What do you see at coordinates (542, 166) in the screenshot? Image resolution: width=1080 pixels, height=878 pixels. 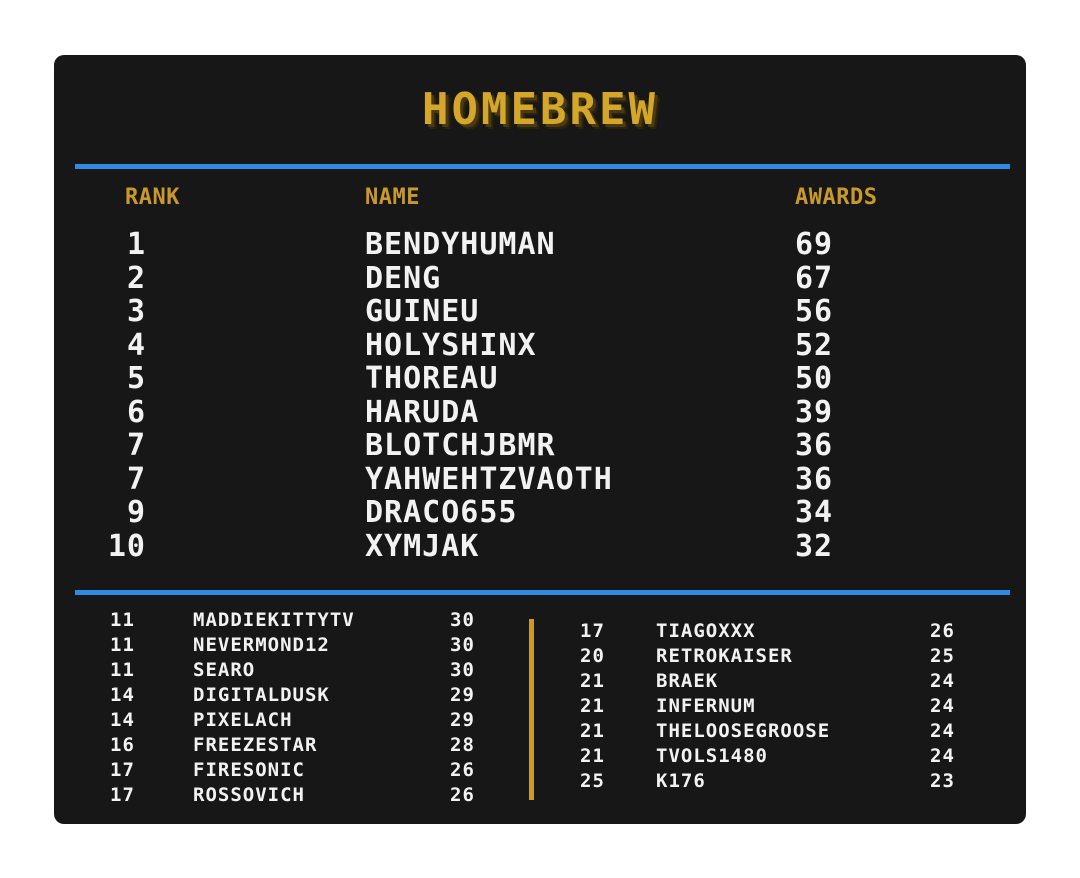 I see `top-divider` at bounding box center [542, 166].